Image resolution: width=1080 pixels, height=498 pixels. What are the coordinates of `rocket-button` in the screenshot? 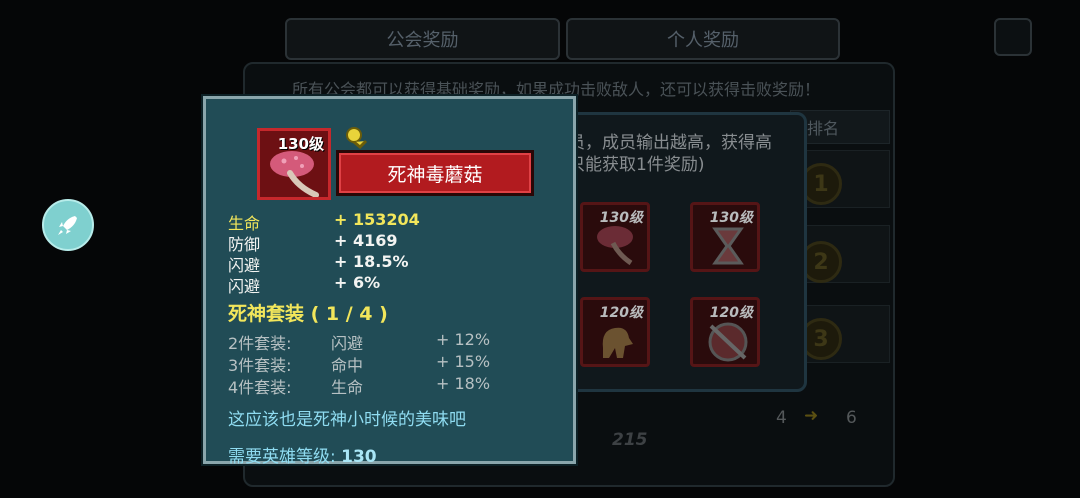 It's located at (68, 225).